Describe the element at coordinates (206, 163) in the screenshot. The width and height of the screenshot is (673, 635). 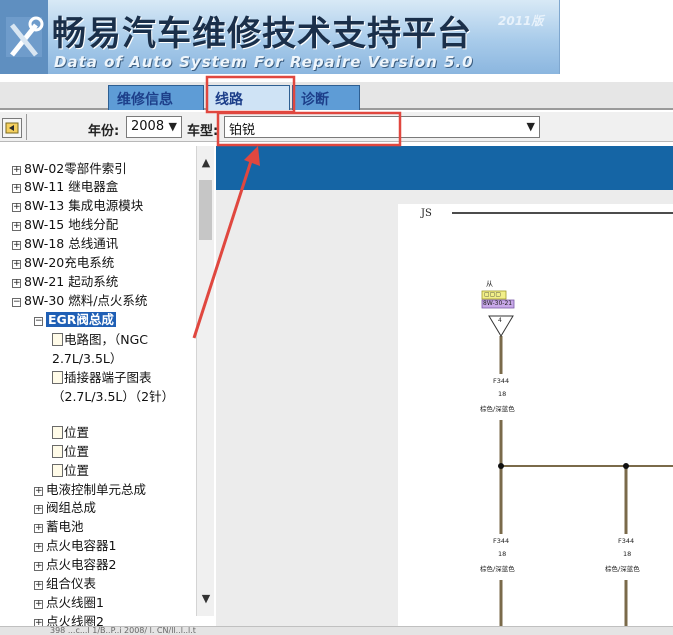
I see `chevron-up-icon: ▲` at that location.